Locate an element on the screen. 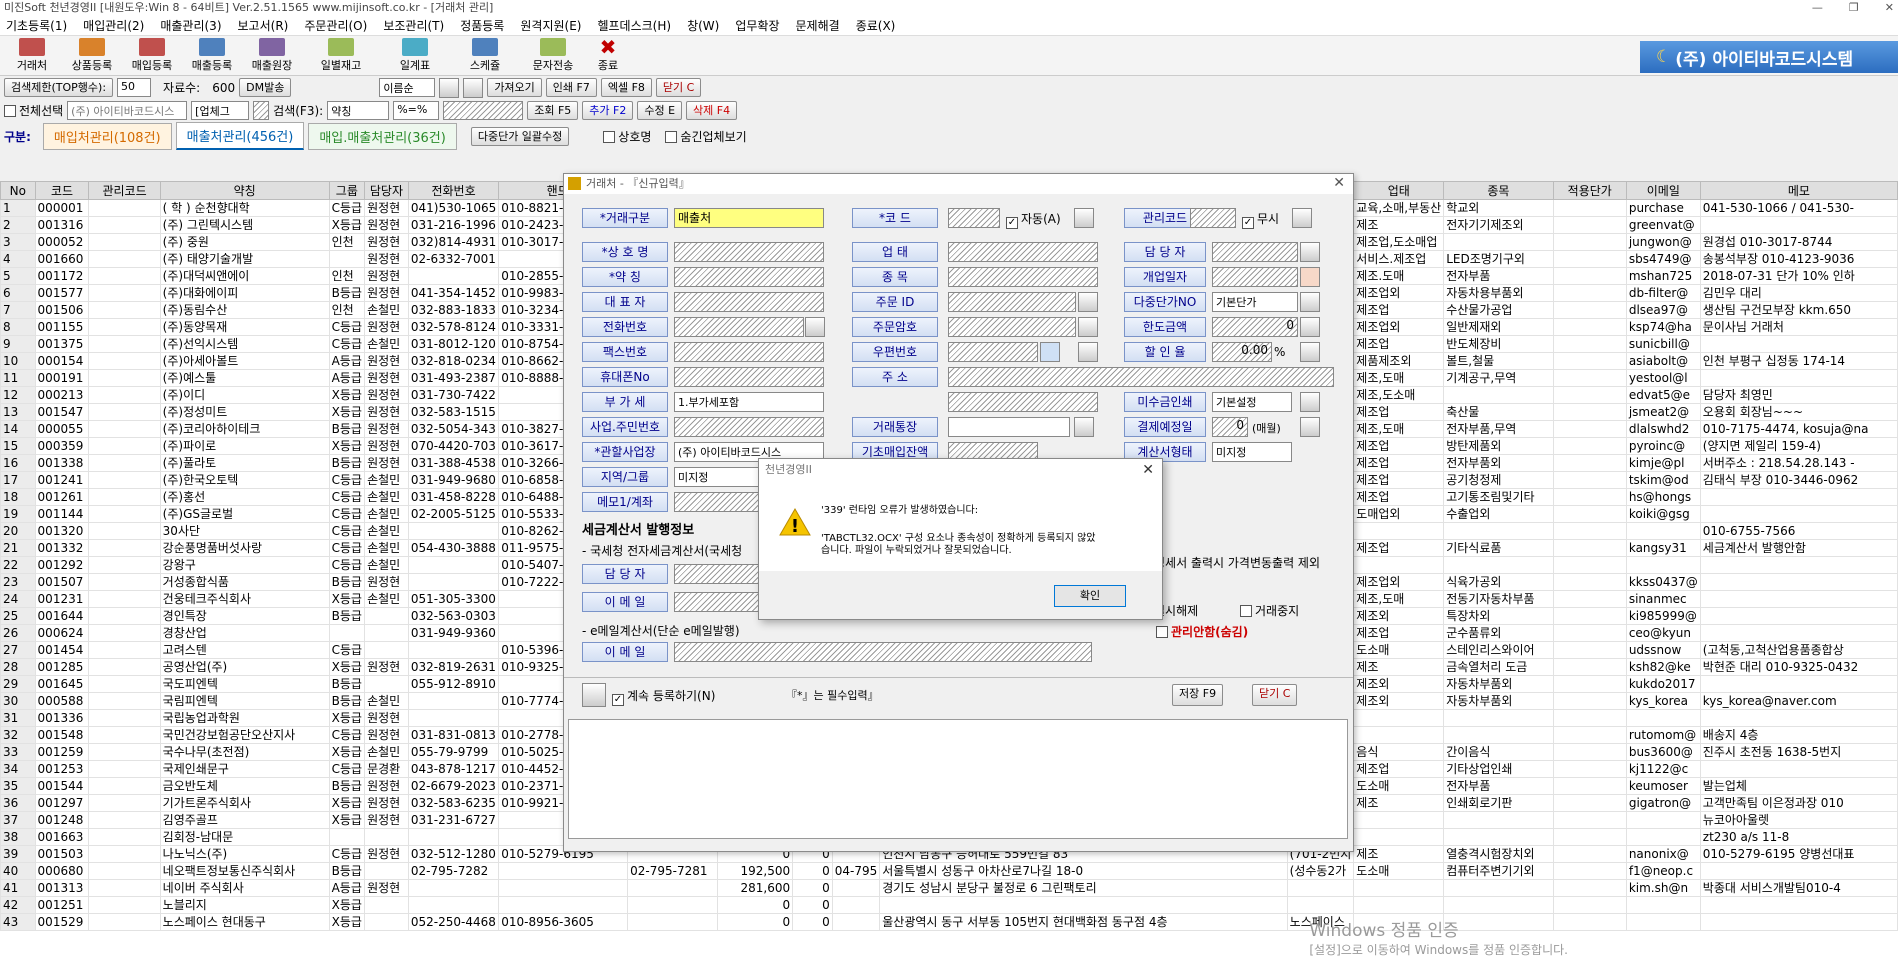  menu-item-aux: 보조관리(T) is located at coordinates (413, 25).